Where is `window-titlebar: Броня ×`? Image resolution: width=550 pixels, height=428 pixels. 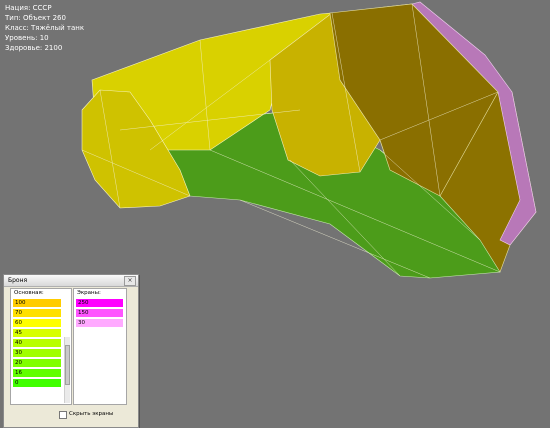 window-titlebar: Броня × is located at coordinates (71, 281).